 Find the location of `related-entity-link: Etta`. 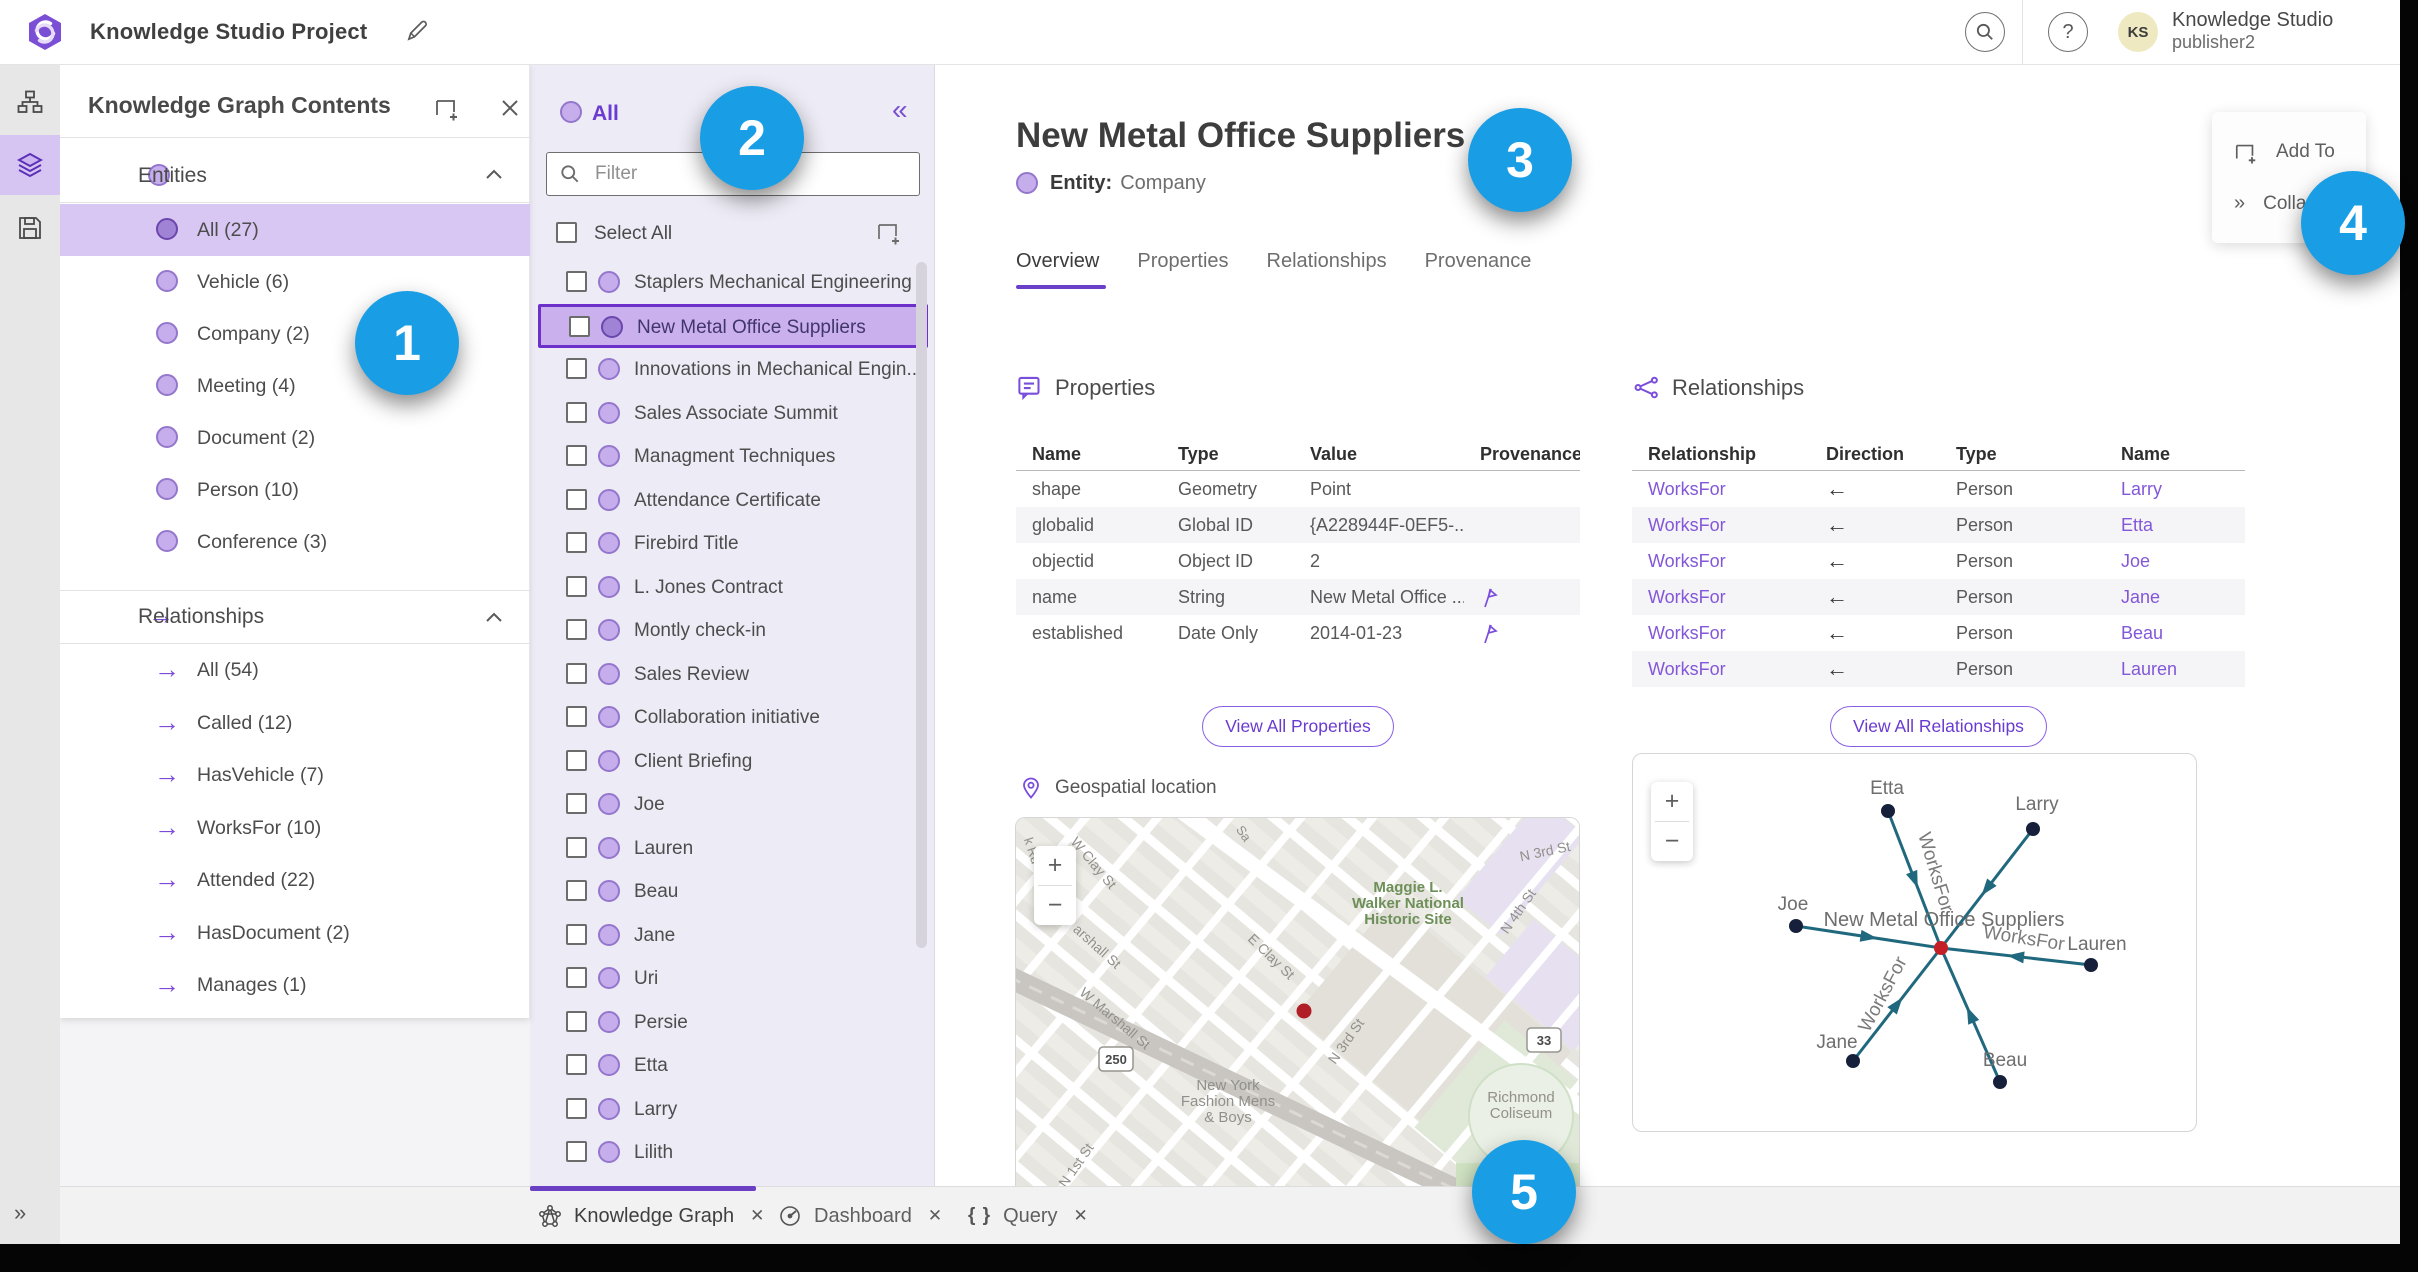

related-entity-link: Etta is located at coordinates (2175, 525).